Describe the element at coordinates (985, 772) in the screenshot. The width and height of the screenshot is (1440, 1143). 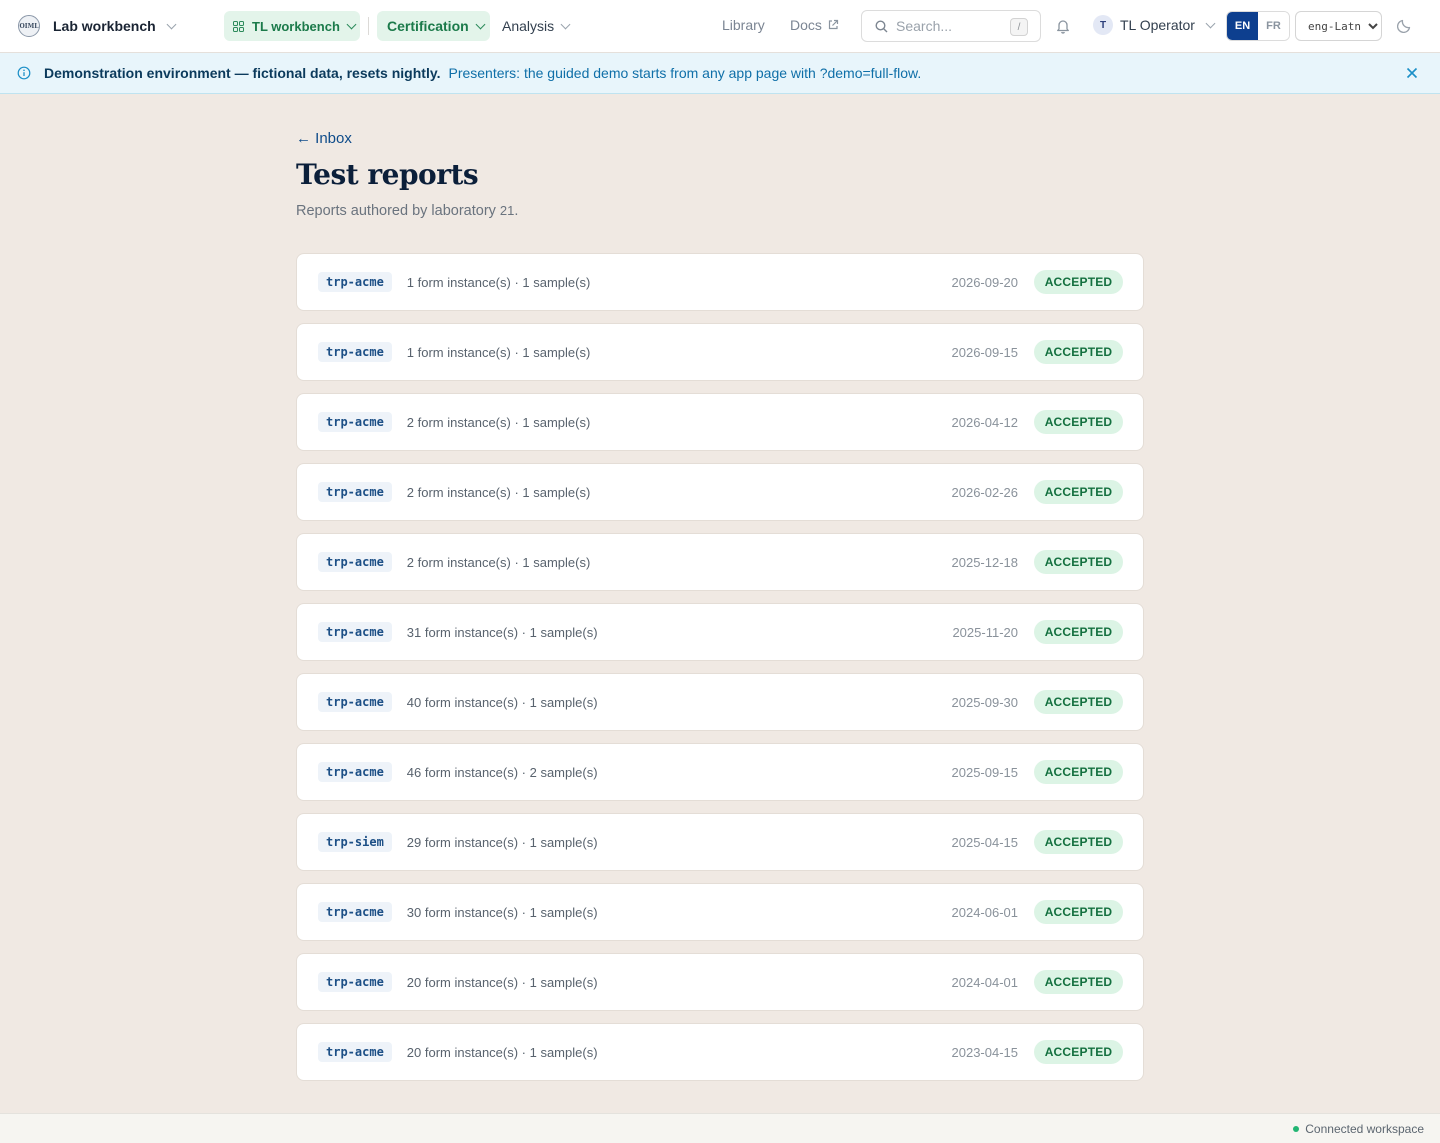
I see `report-date: 2025-09-15` at that location.